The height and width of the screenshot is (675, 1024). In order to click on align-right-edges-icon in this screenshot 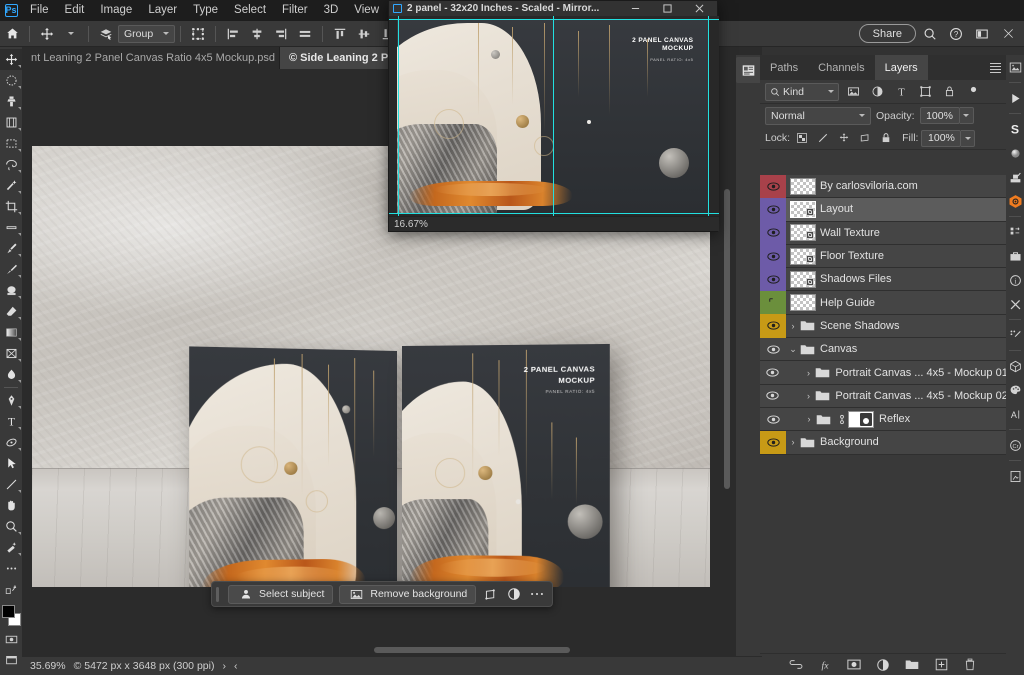, I will do `click(281, 34)`.